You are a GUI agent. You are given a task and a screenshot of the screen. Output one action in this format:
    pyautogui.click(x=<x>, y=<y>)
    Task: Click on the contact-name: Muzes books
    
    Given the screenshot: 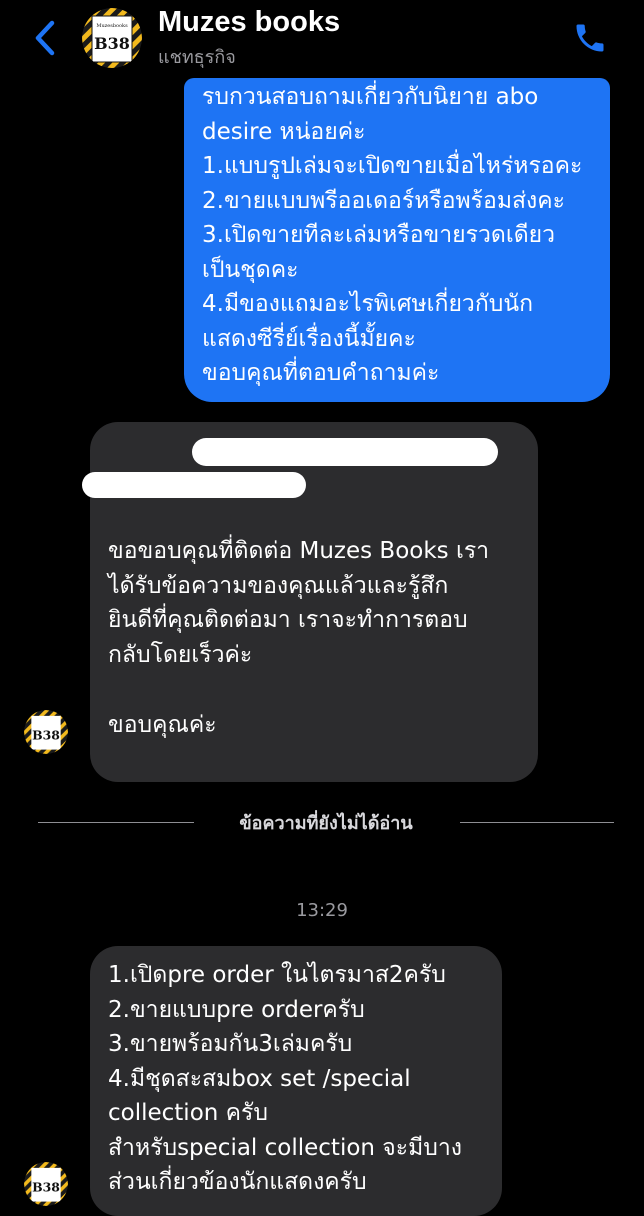 What is the action you would take?
    pyautogui.click(x=249, y=22)
    